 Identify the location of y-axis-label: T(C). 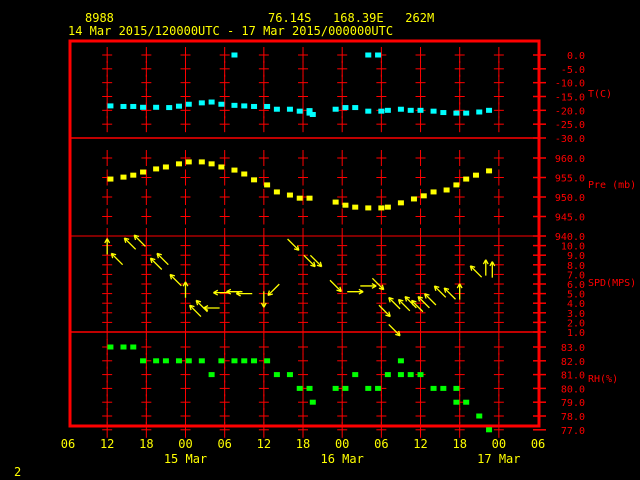
(600, 94).